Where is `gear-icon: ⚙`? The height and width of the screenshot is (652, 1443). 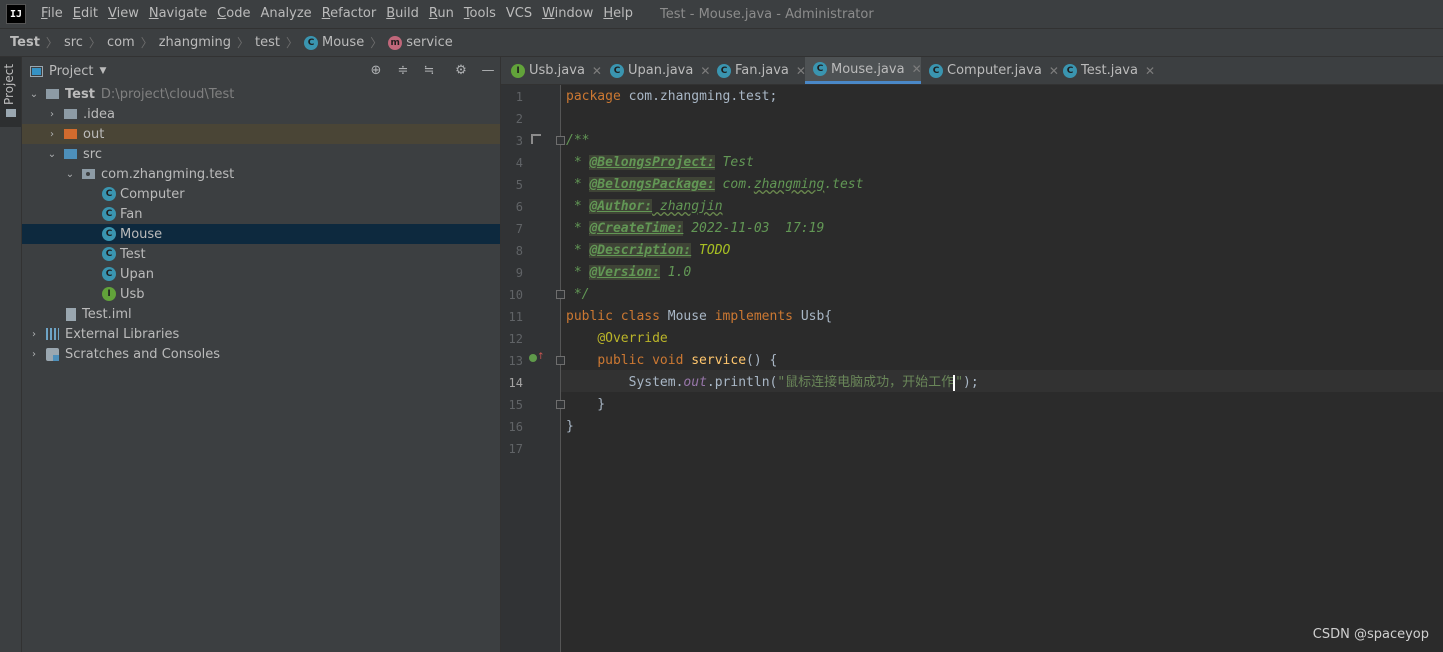 gear-icon: ⚙ is located at coordinates (461, 71).